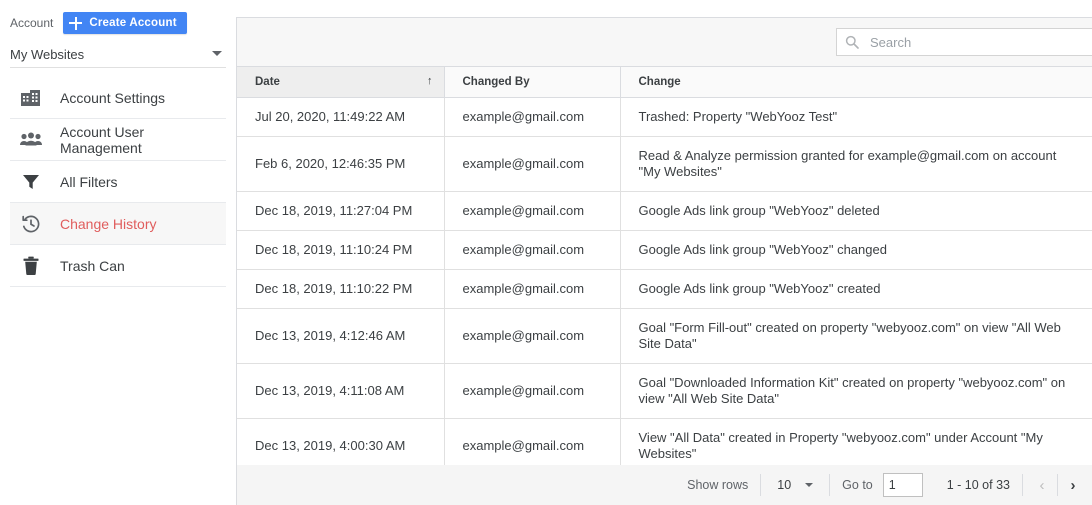 This screenshot has height=505, width=1092. I want to click on cell-date: Dec 18, 2019, 11:10:24 PM, so click(341, 250).